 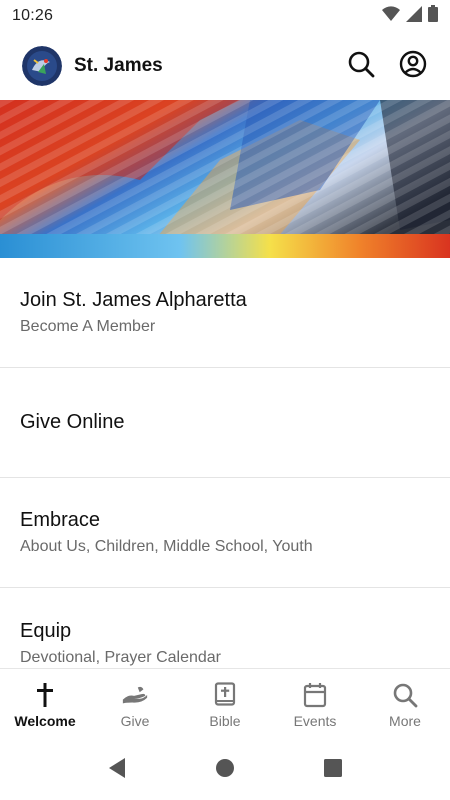 I want to click on bible-icon, so click(x=225, y=695).